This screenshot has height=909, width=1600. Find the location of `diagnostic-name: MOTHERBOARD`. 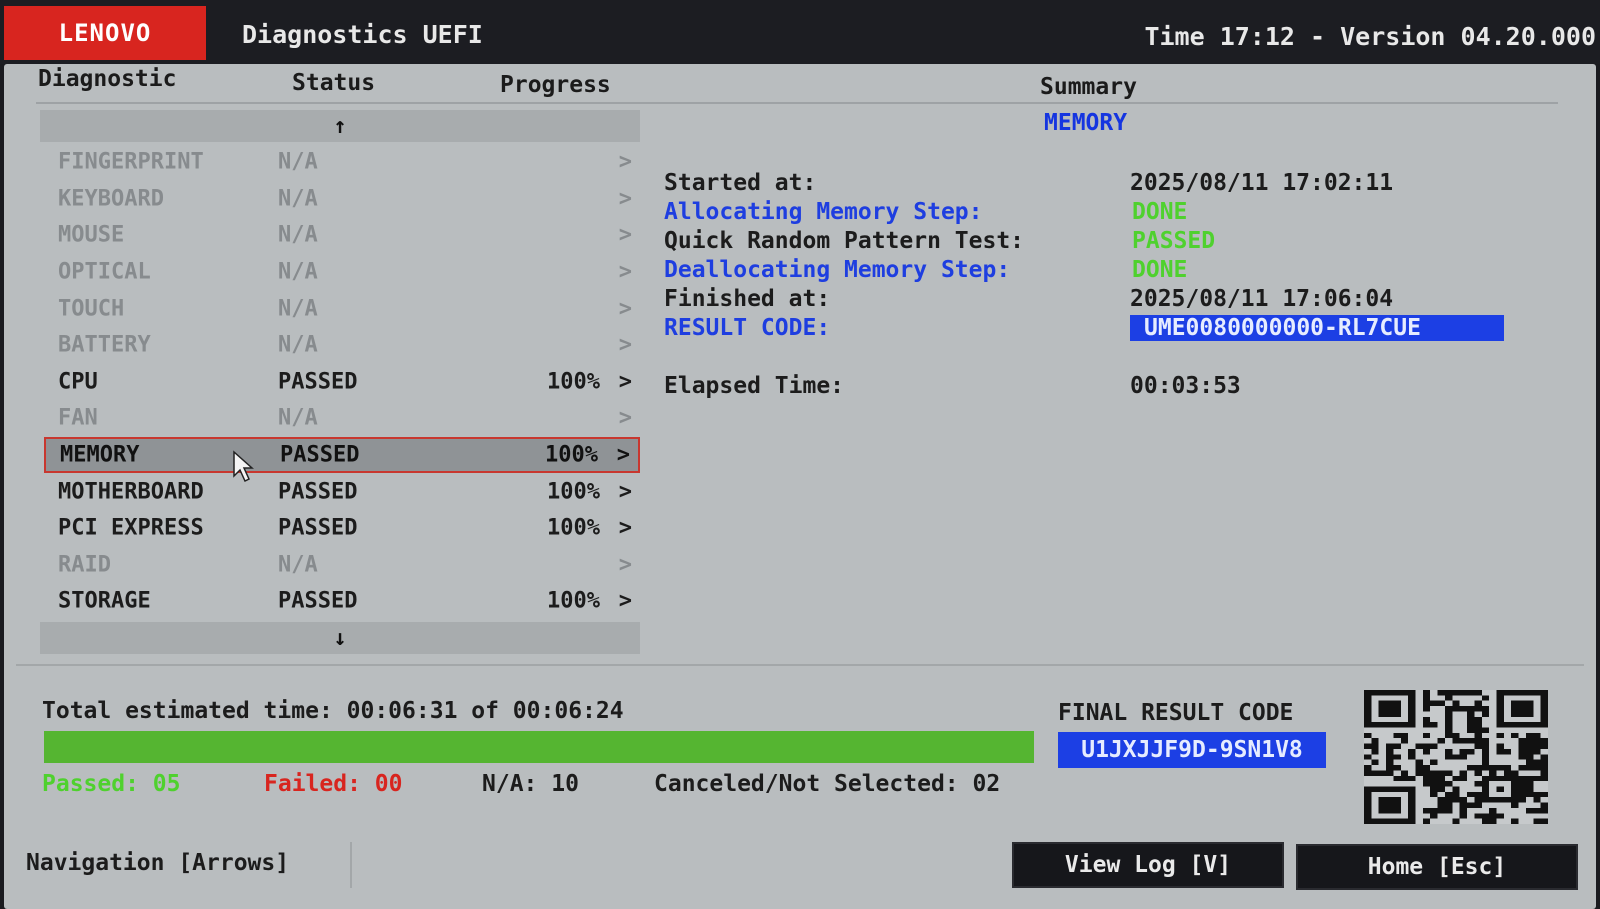

diagnostic-name: MOTHERBOARD is located at coordinates (131, 492).